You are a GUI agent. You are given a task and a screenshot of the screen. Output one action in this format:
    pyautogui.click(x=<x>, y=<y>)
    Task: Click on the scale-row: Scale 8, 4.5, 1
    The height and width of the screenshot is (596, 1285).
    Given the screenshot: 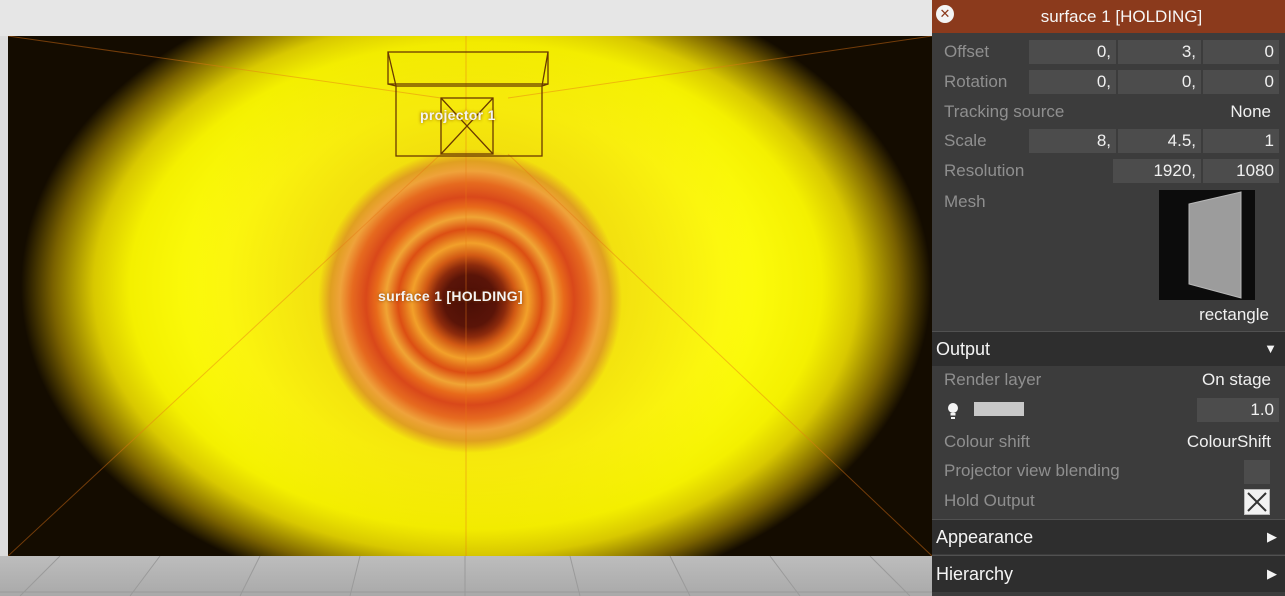 What is the action you would take?
    pyautogui.click(x=1108, y=142)
    